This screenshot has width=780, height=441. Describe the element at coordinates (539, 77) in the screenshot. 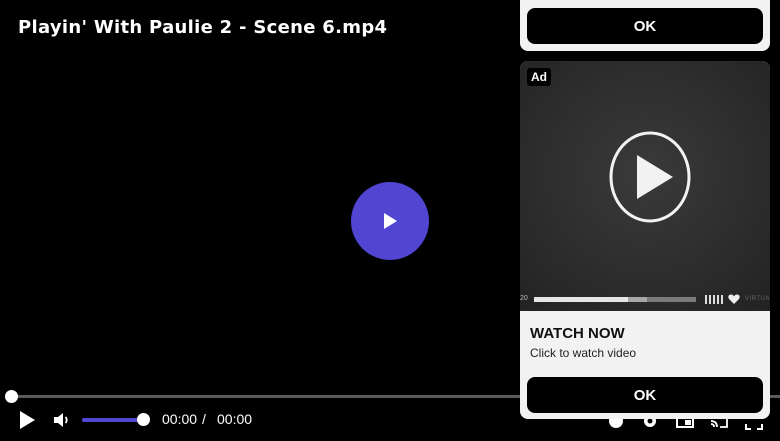

I see `ad-badge: Ad` at that location.